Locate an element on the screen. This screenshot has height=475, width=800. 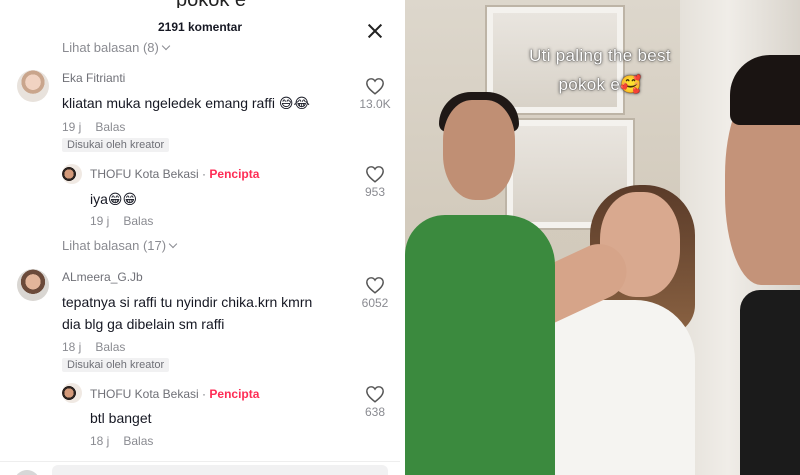
like-button: 953 is located at coordinates (375, 182).